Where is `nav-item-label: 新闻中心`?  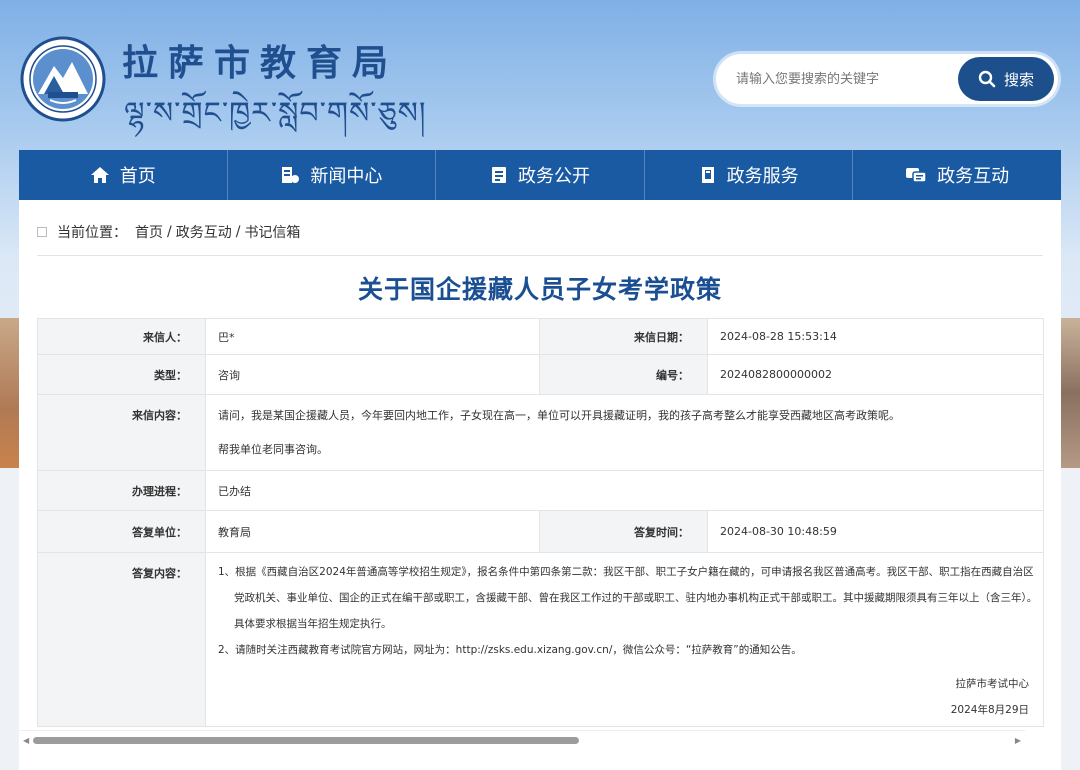
nav-item-label: 新闻中心 is located at coordinates (346, 176).